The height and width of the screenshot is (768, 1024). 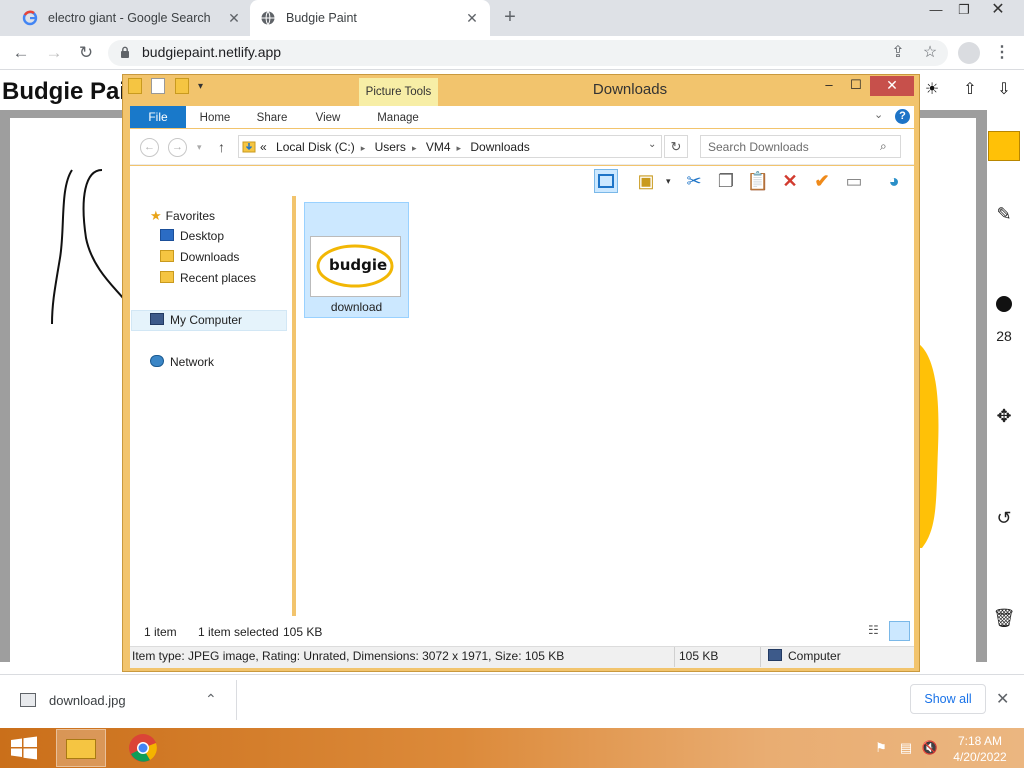 I want to click on windows-start-icon, so click(x=24, y=748).